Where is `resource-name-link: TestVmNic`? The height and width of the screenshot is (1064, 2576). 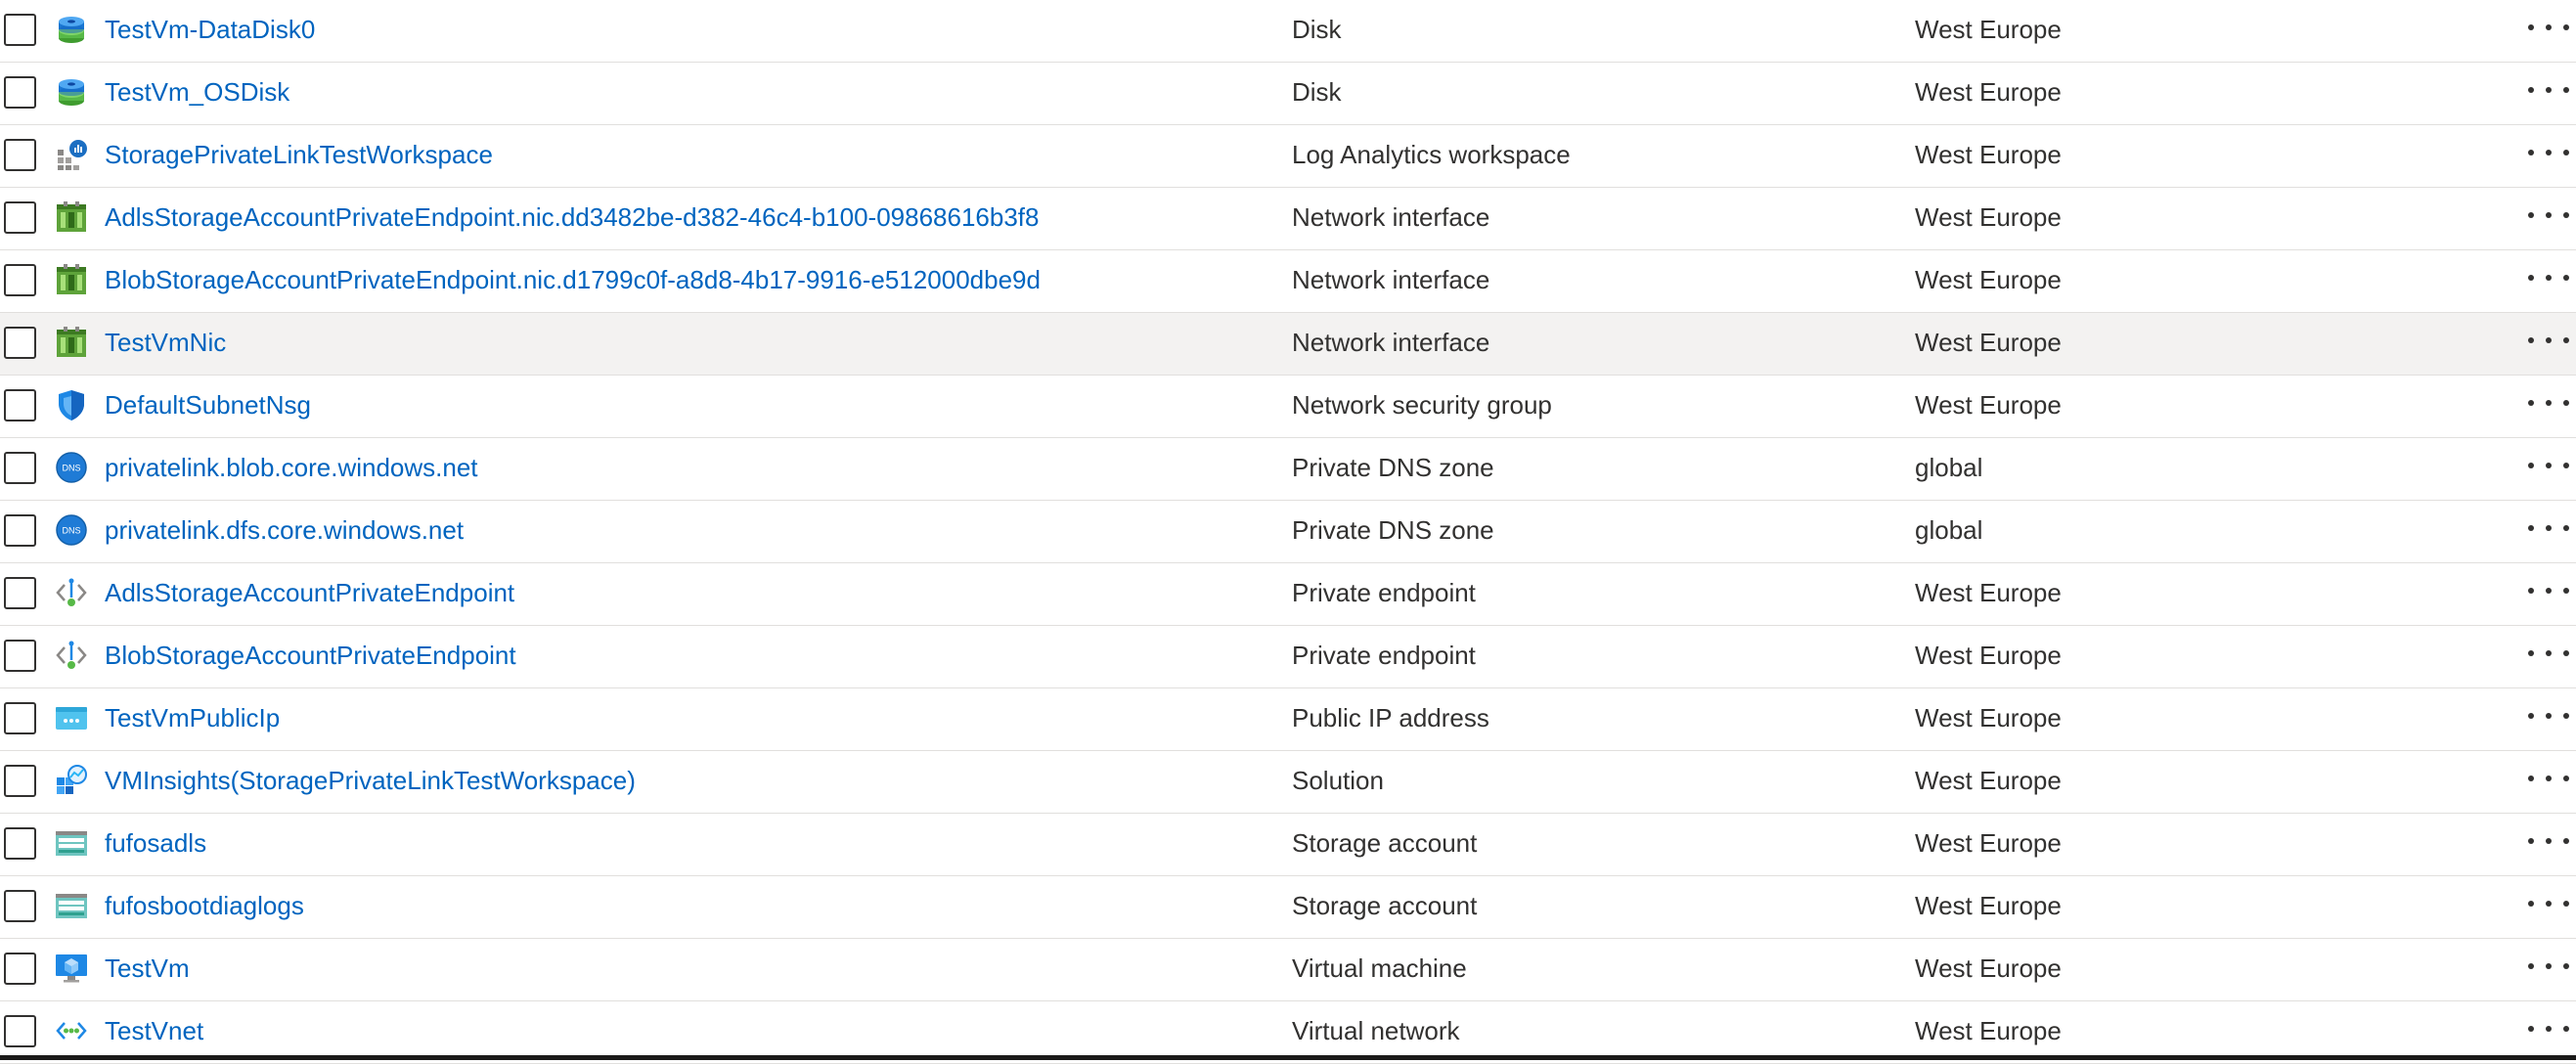 resource-name-link: TestVmNic is located at coordinates (165, 342).